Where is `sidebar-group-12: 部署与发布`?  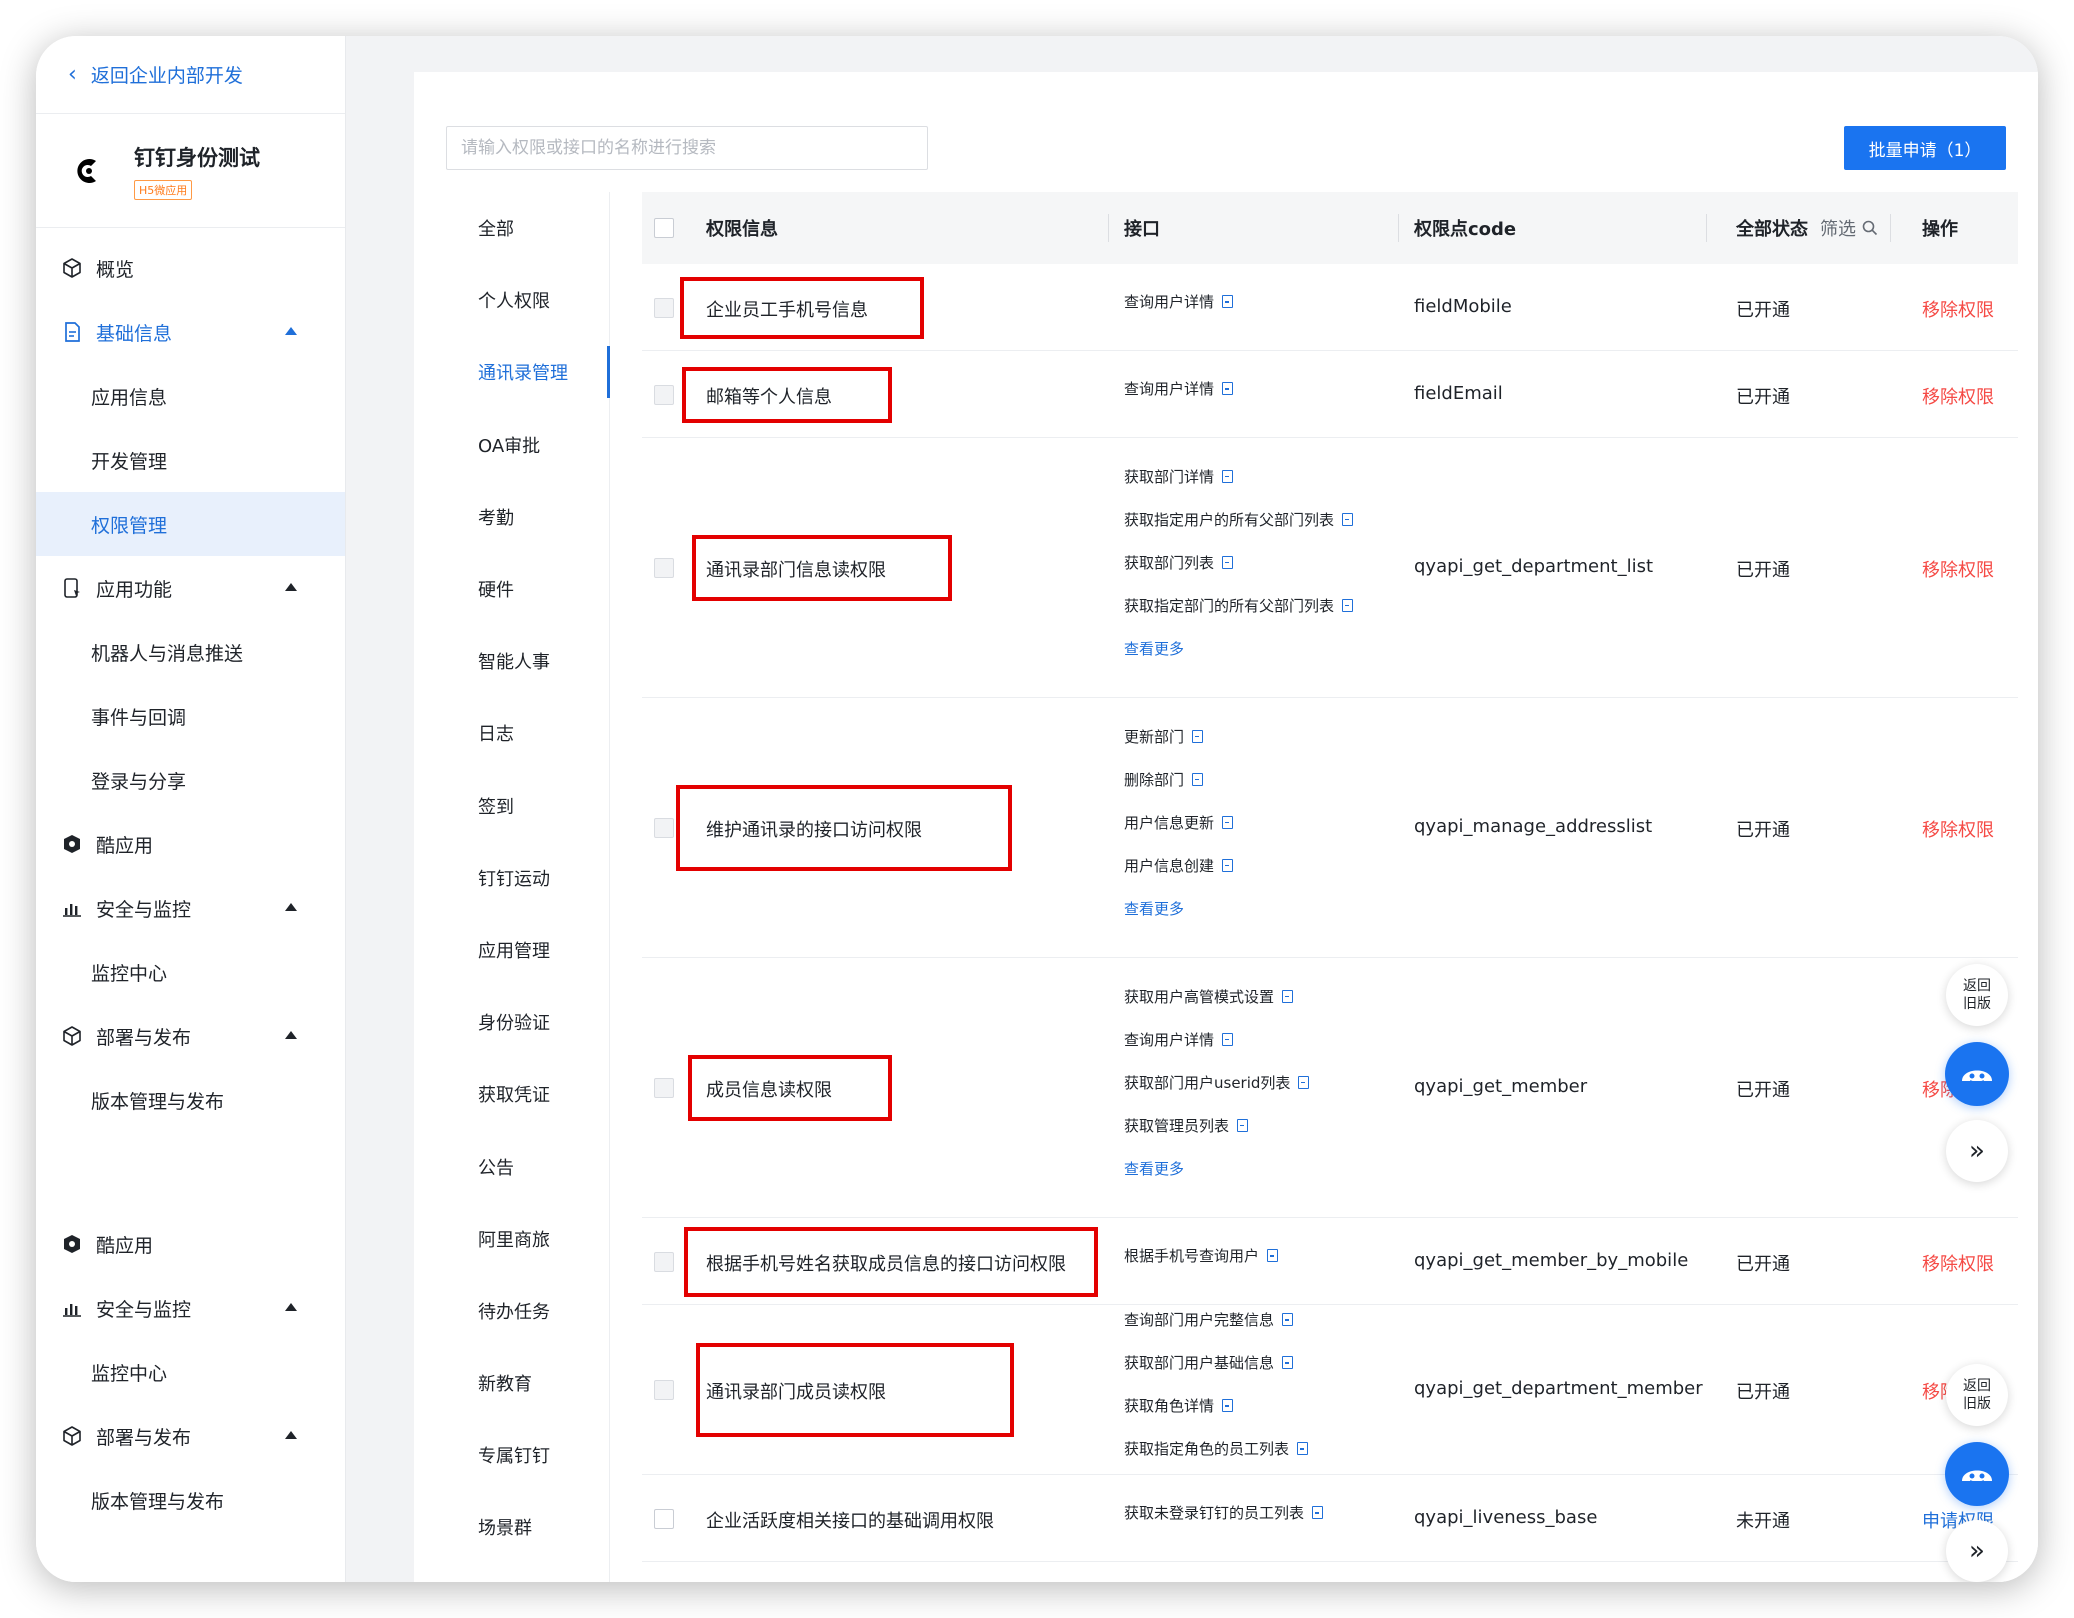 sidebar-group-12: 部署与发布 is located at coordinates (190, 1036).